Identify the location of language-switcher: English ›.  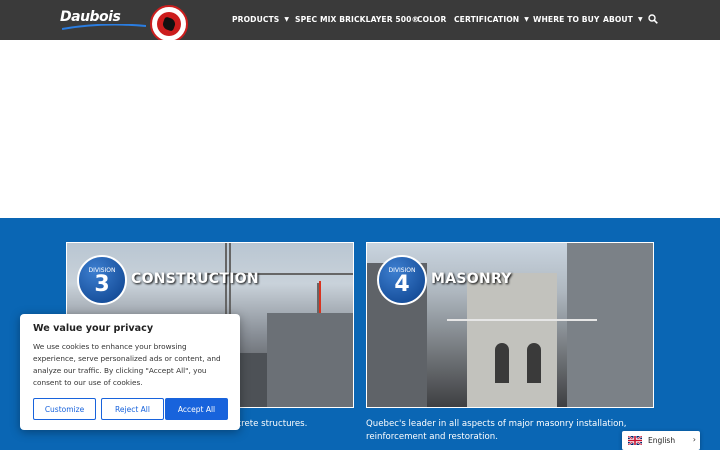
(661, 440).